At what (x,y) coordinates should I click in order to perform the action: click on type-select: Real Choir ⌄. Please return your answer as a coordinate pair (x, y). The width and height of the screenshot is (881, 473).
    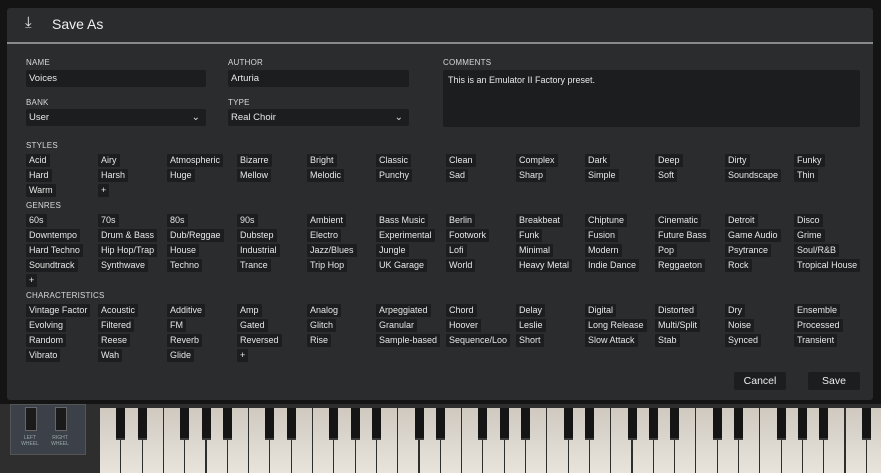
    Looking at the image, I should click on (318, 117).